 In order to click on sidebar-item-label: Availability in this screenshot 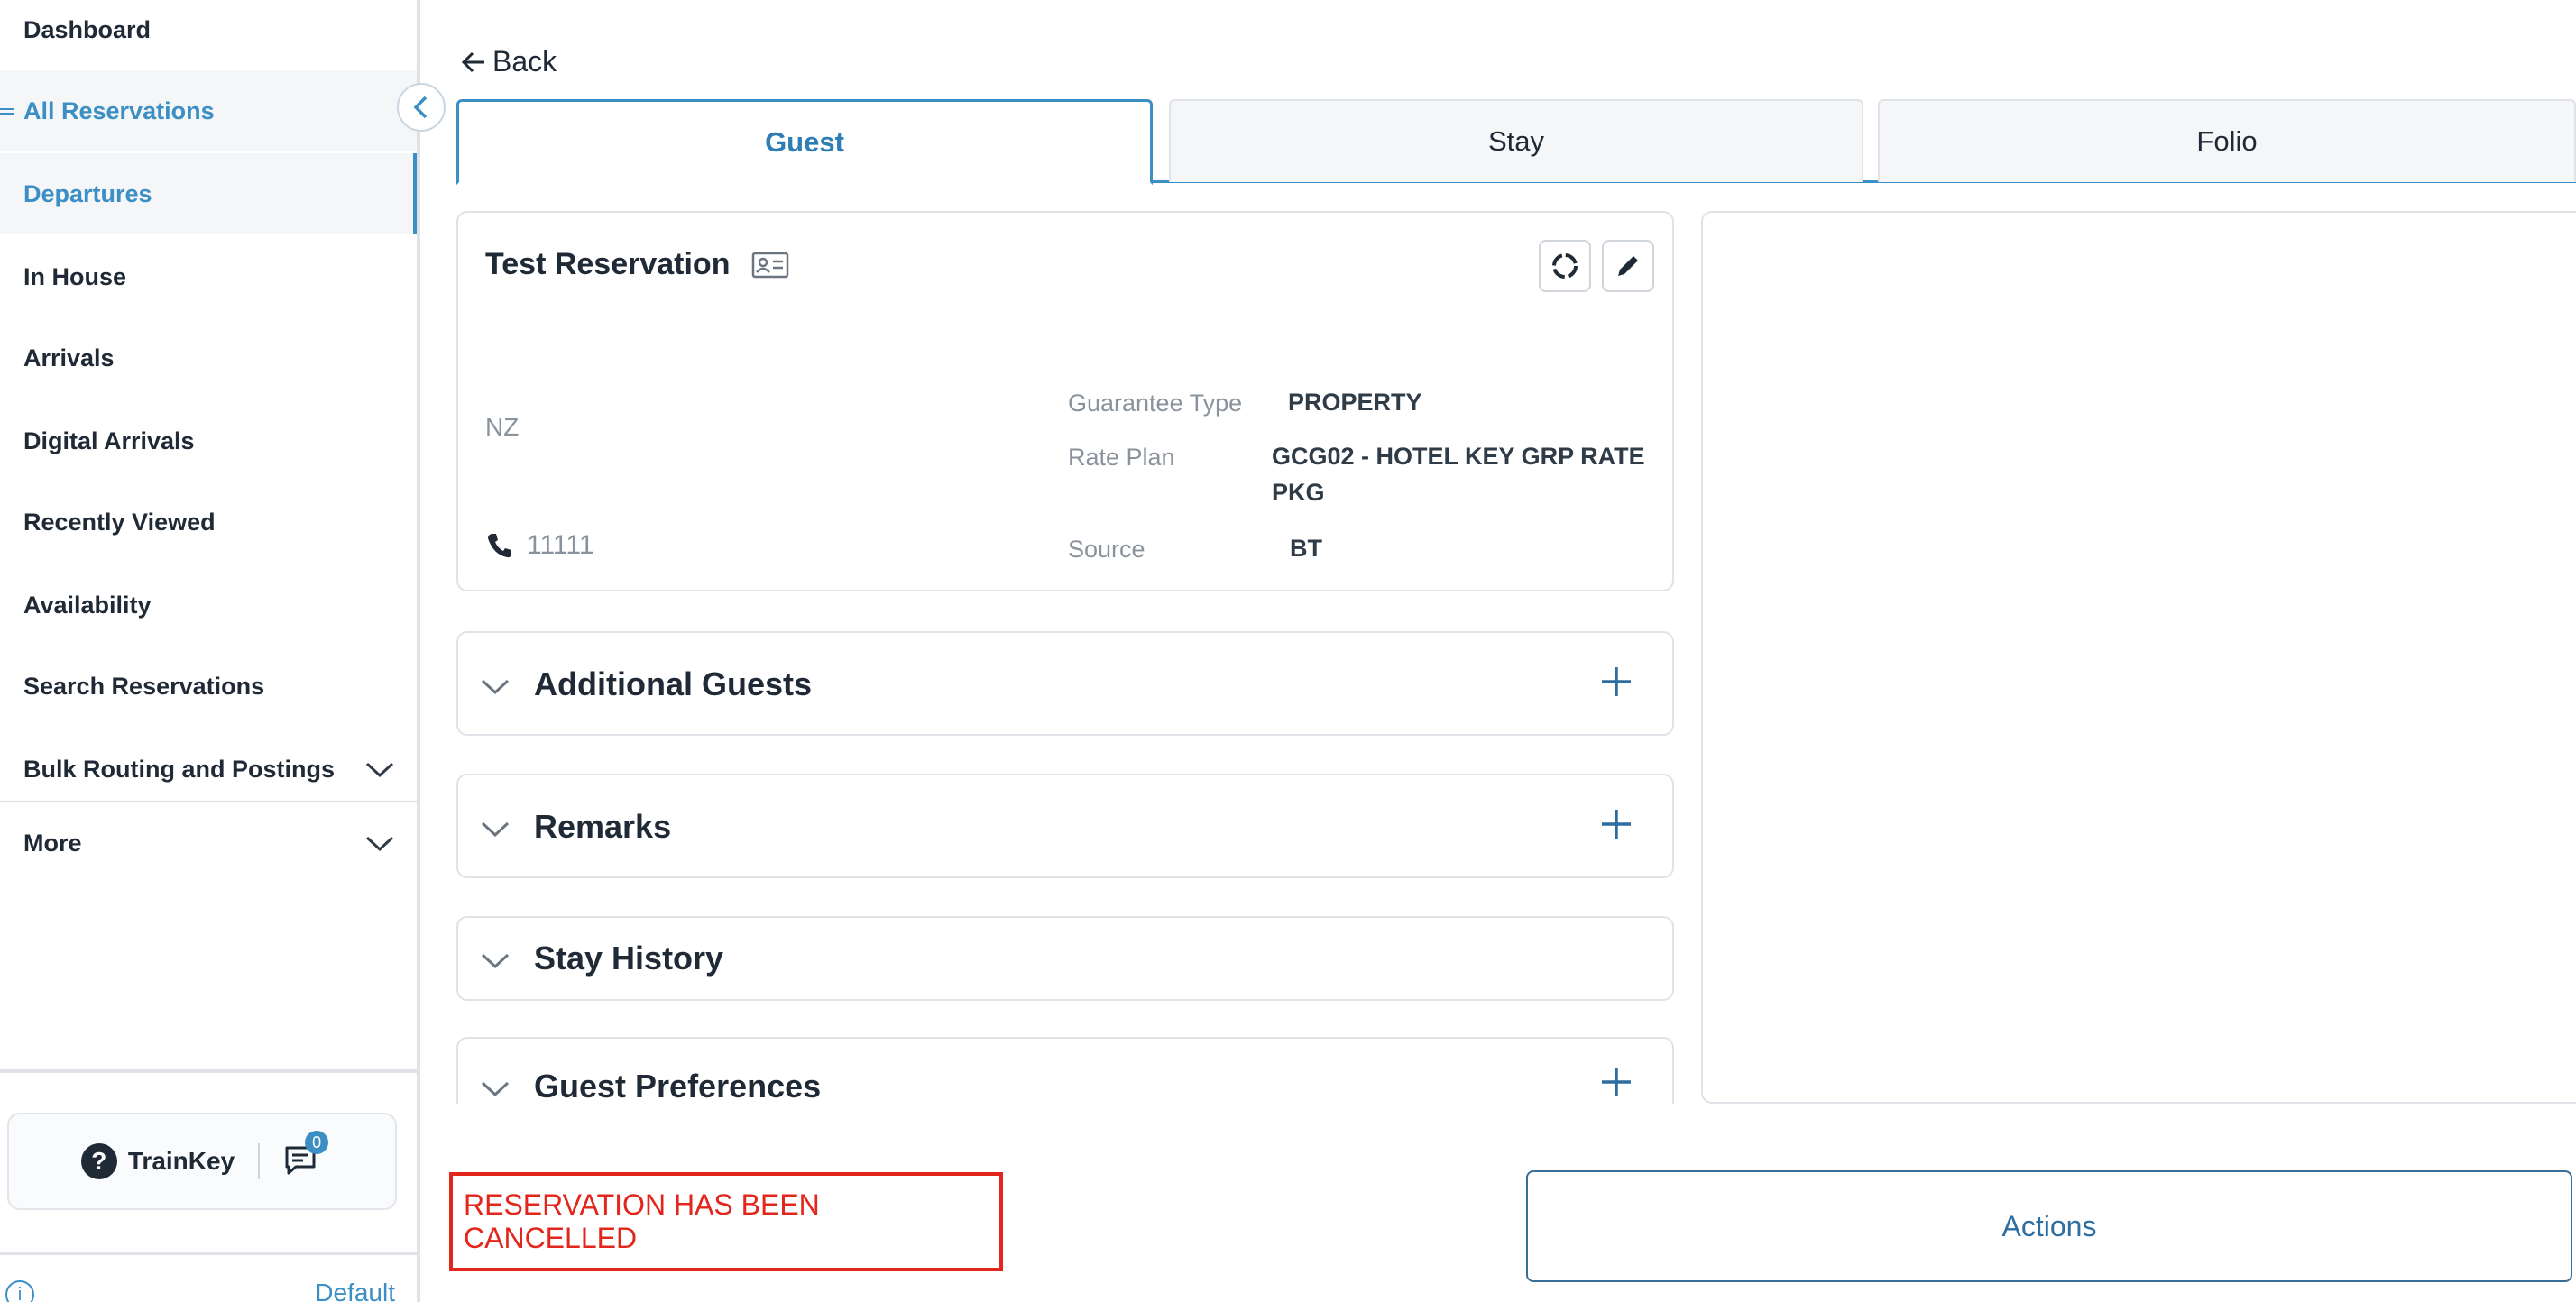, I will do `click(87, 605)`.